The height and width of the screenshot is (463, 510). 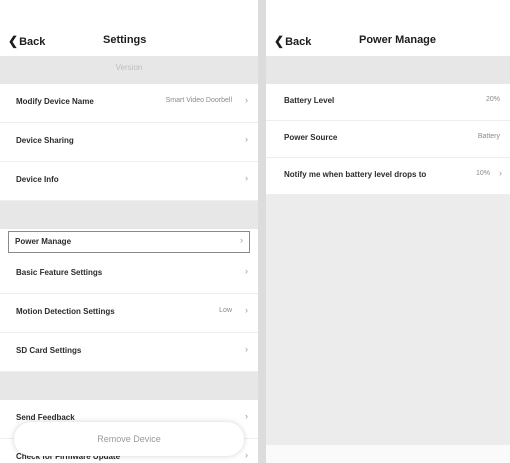 I want to click on screen-divider, so click(x=262, y=231).